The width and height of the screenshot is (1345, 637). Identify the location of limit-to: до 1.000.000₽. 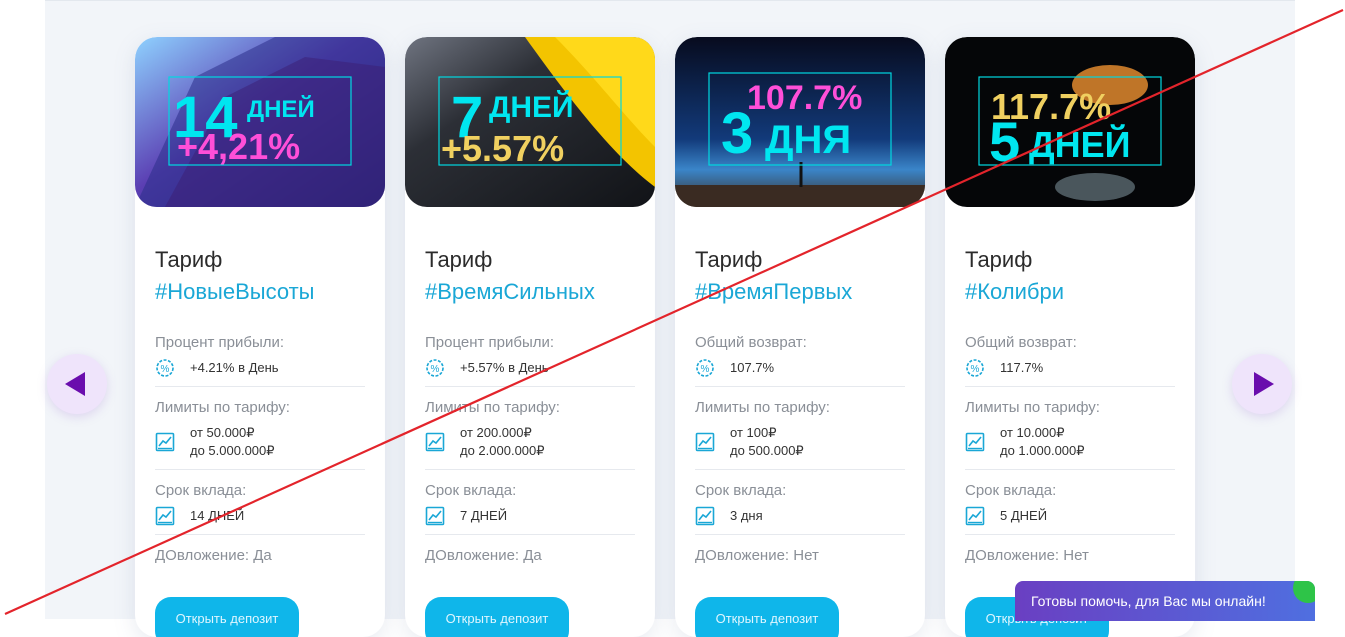
(1042, 450).